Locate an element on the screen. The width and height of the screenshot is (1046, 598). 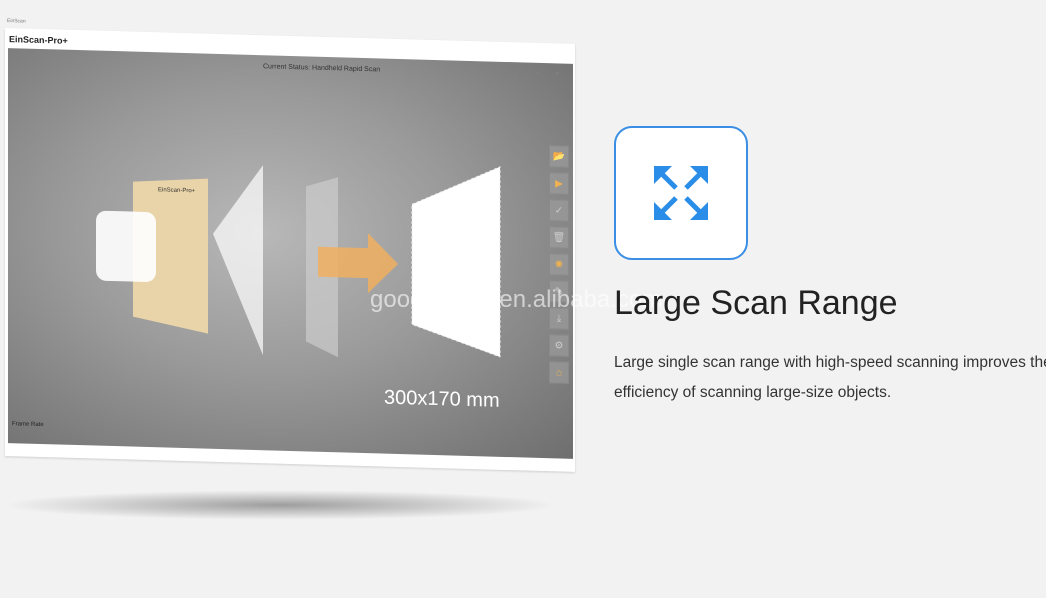
frame-rate-label: Frame Rate is located at coordinates (28, 425).